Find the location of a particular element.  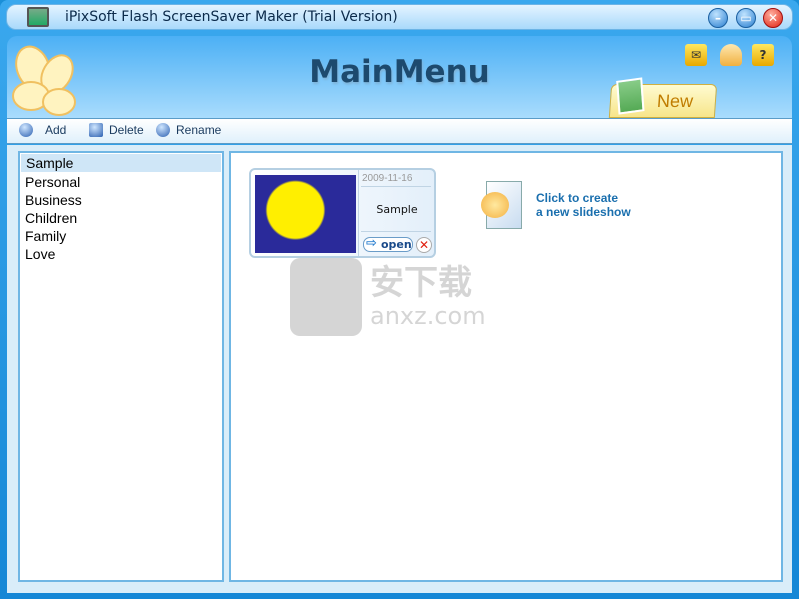

slideshow-date: 2009-11-16 is located at coordinates (387, 178).